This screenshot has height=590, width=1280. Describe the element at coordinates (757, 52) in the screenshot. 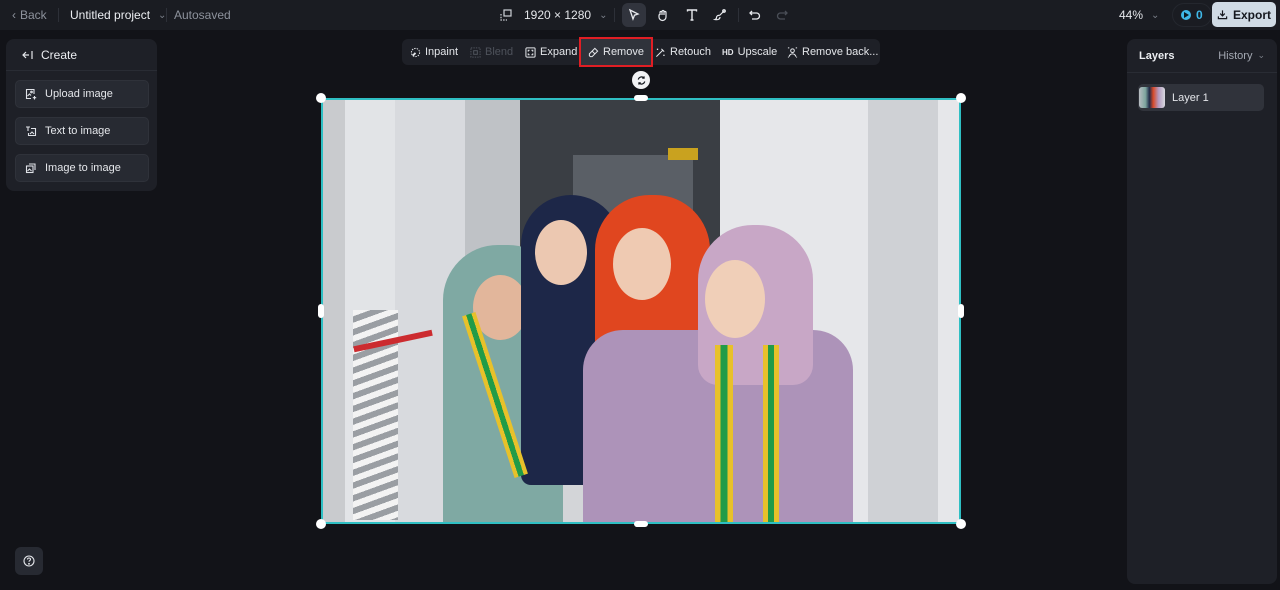

I see `upscale-label: Upscale` at that location.